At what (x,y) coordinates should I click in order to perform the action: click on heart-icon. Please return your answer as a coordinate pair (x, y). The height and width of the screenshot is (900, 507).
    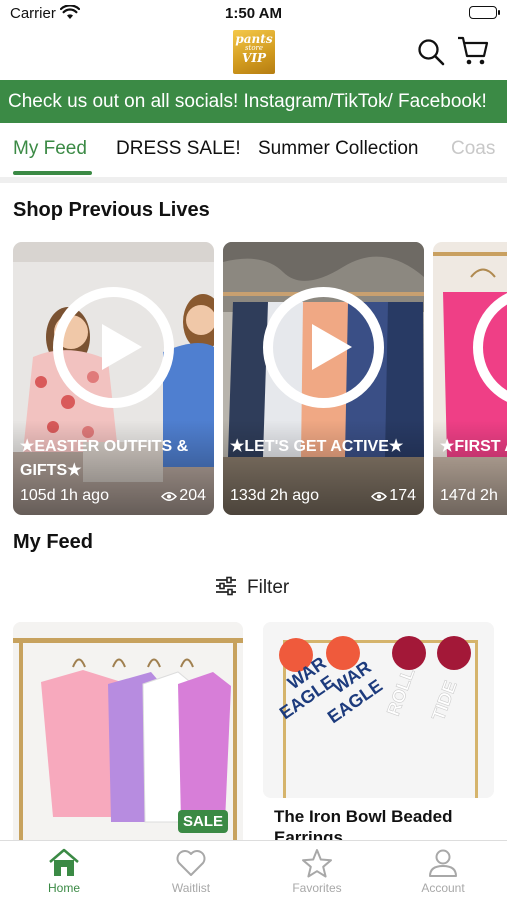
    Looking at the image, I should click on (191, 863).